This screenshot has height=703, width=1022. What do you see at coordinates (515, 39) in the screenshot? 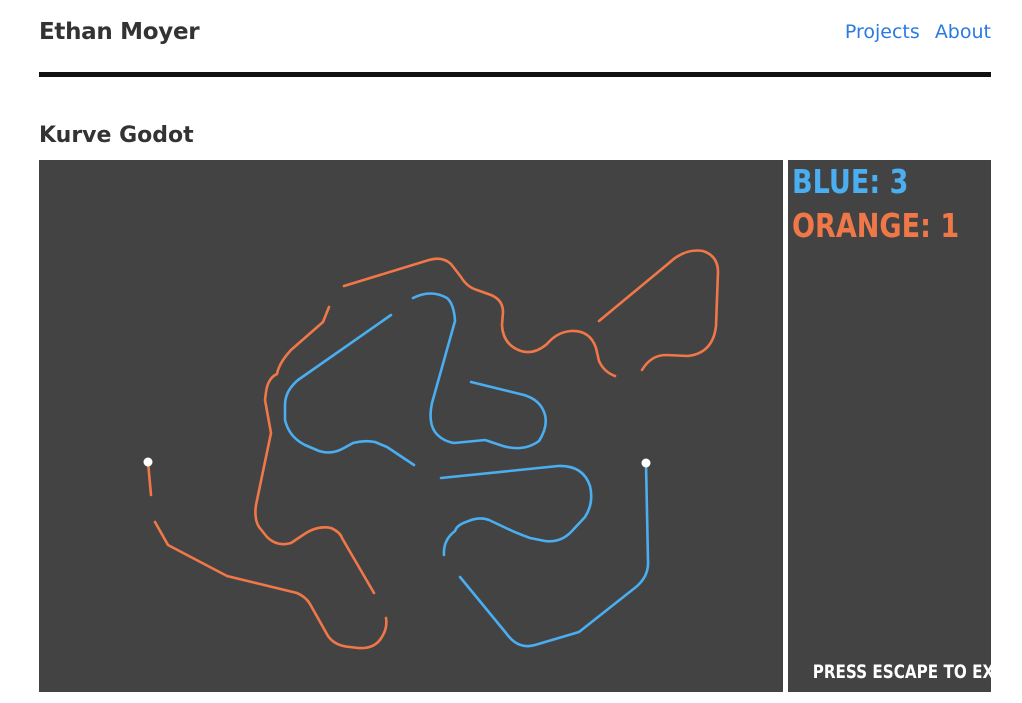
I see `site-header: Ethan Moyer Projects About` at bounding box center [515, 39].